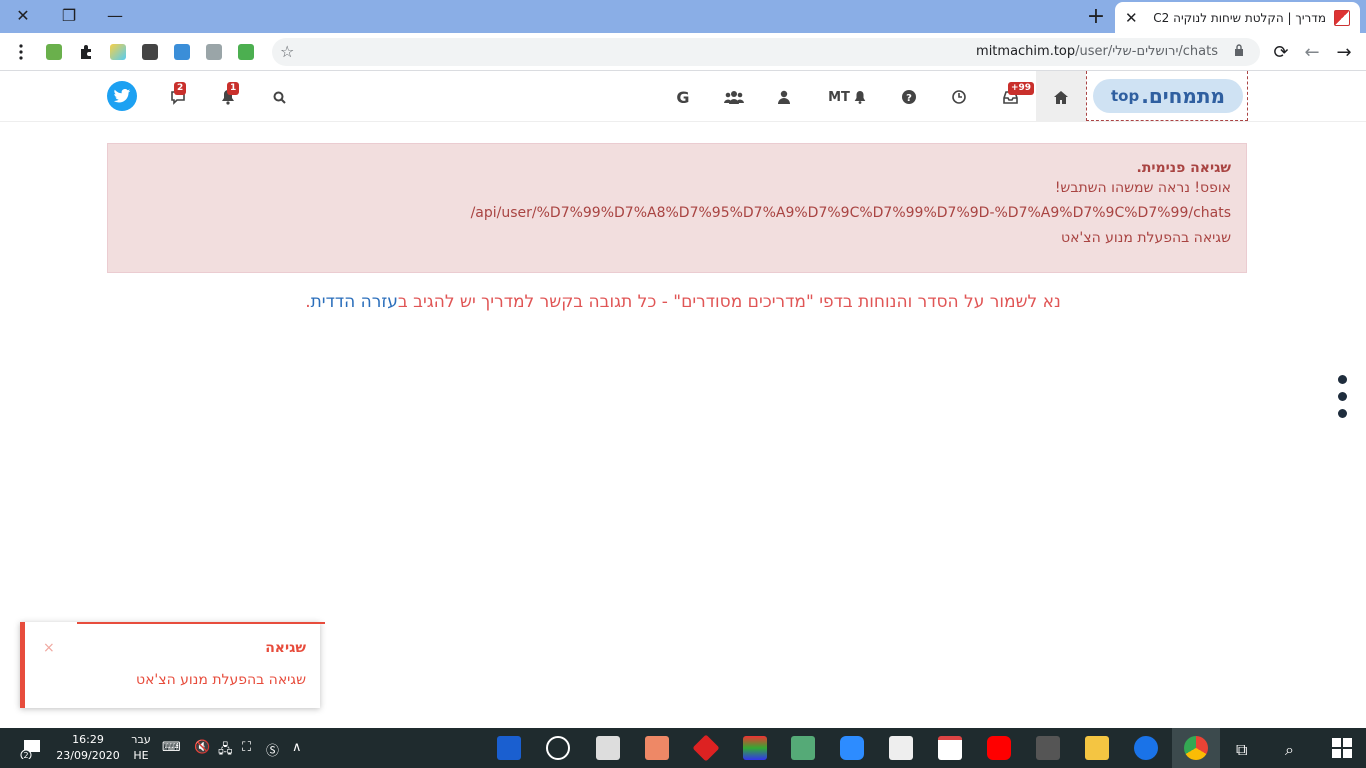 The height and width of the screenshot is (768, 1366). Describe the element at coordinates (1097, 748) in the screenshot. I see `file-explorer-icon` at that location.